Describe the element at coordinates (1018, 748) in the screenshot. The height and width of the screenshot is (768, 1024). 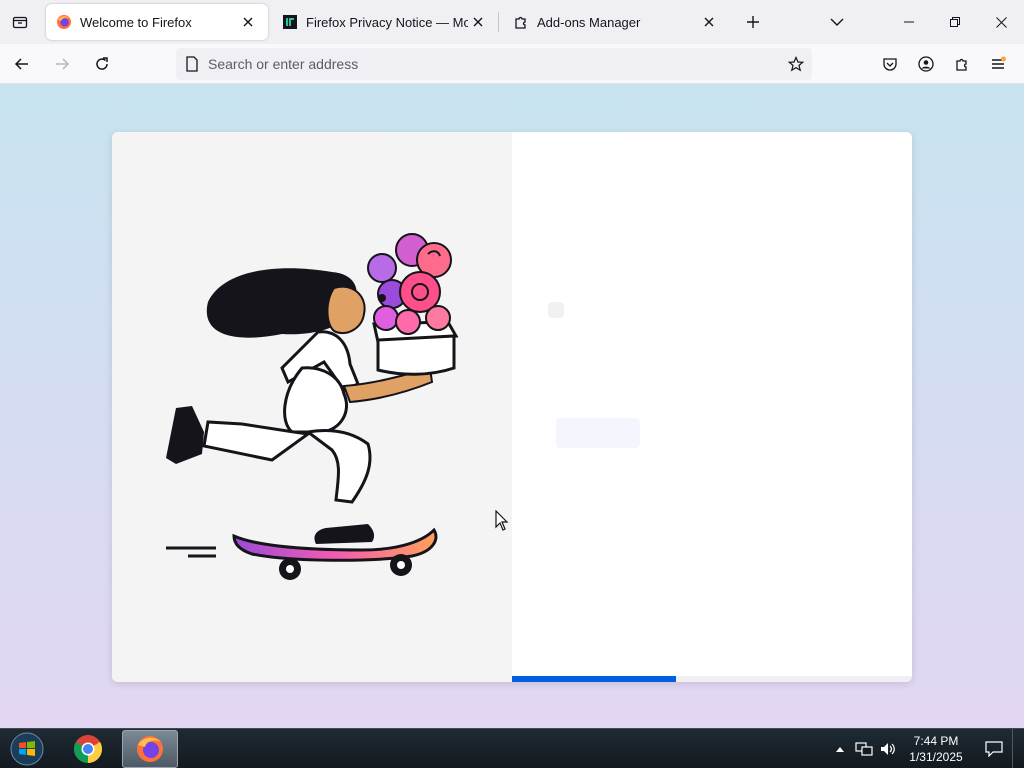
I see `show-desktop-button` at that location.